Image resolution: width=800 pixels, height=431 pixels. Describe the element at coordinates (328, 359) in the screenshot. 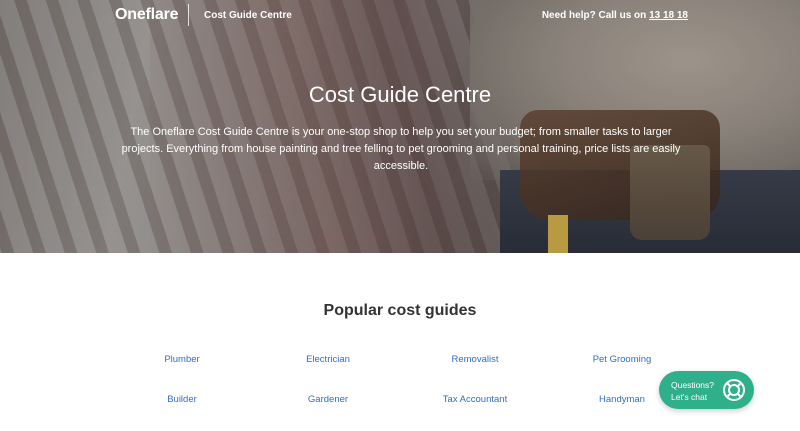

I see `guide-link-electrician: Electrician` at that location.